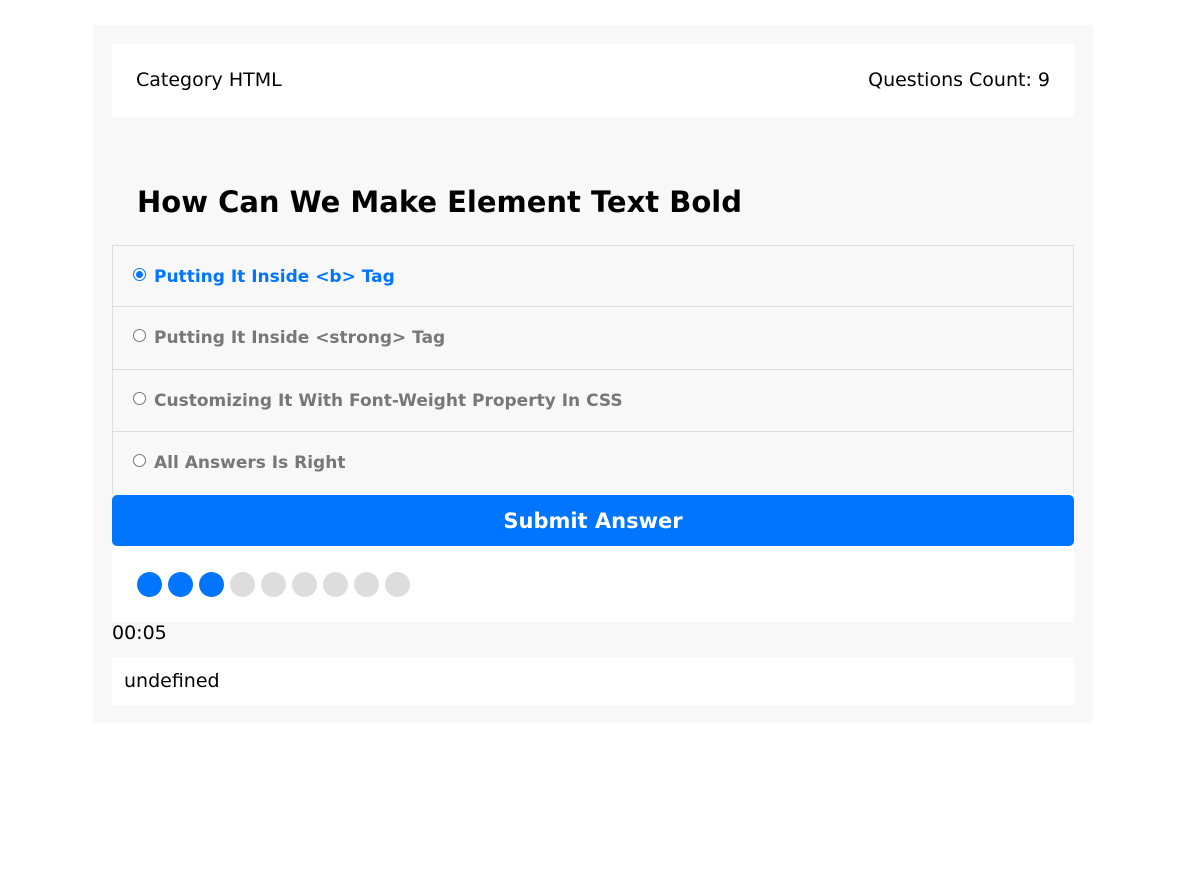  Describe the element at coordinates (593, 520) in the screenshot. I see `submit-answer-button: Submit Answer` at that location.